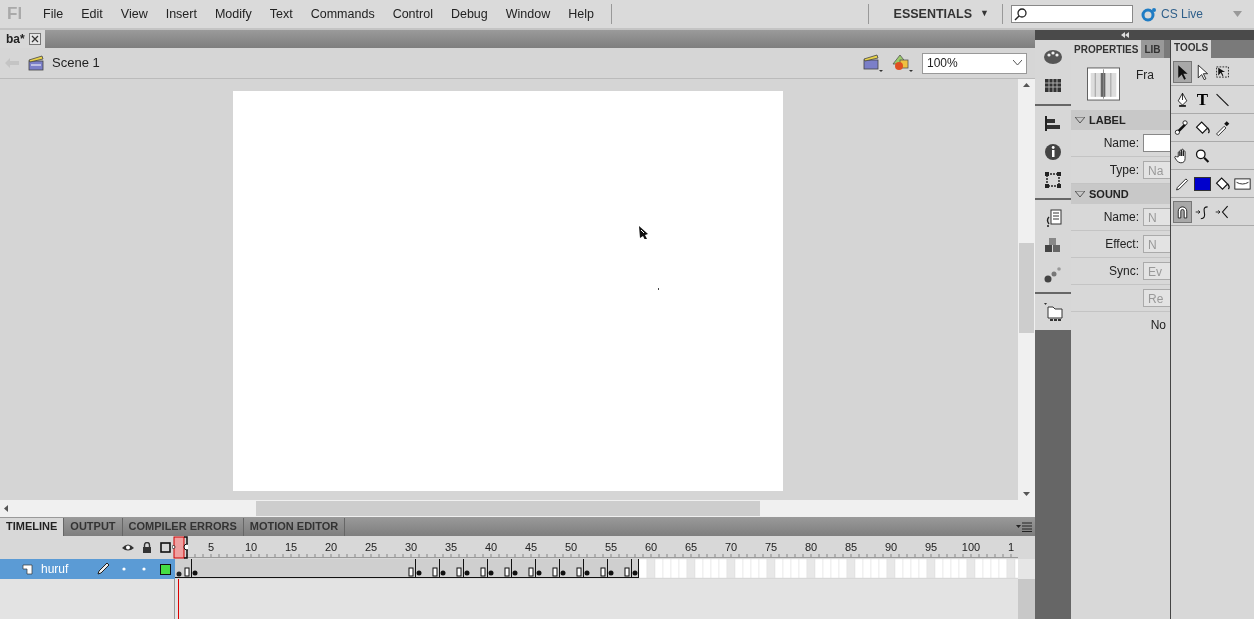  What do you see at coordinates (1182, 71) in the screenshot?
I see `selection-arrow-tool` at bounding box center [1182, 71].